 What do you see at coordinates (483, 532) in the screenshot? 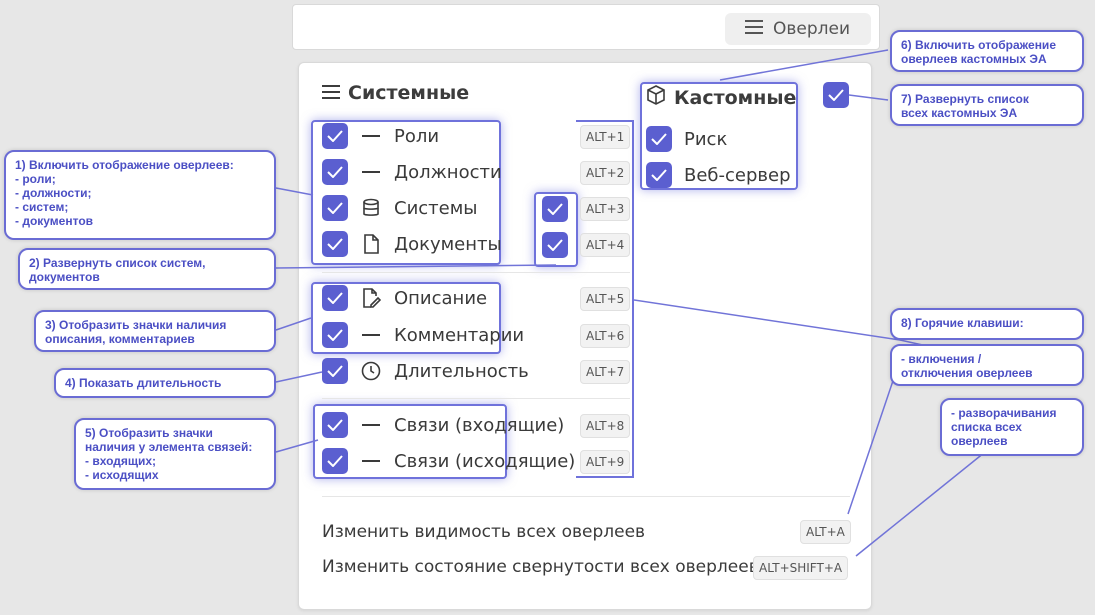
I see `toggle-visibility-label: Изменить видимость всех оверлеев` at bounding box center [483, 532].